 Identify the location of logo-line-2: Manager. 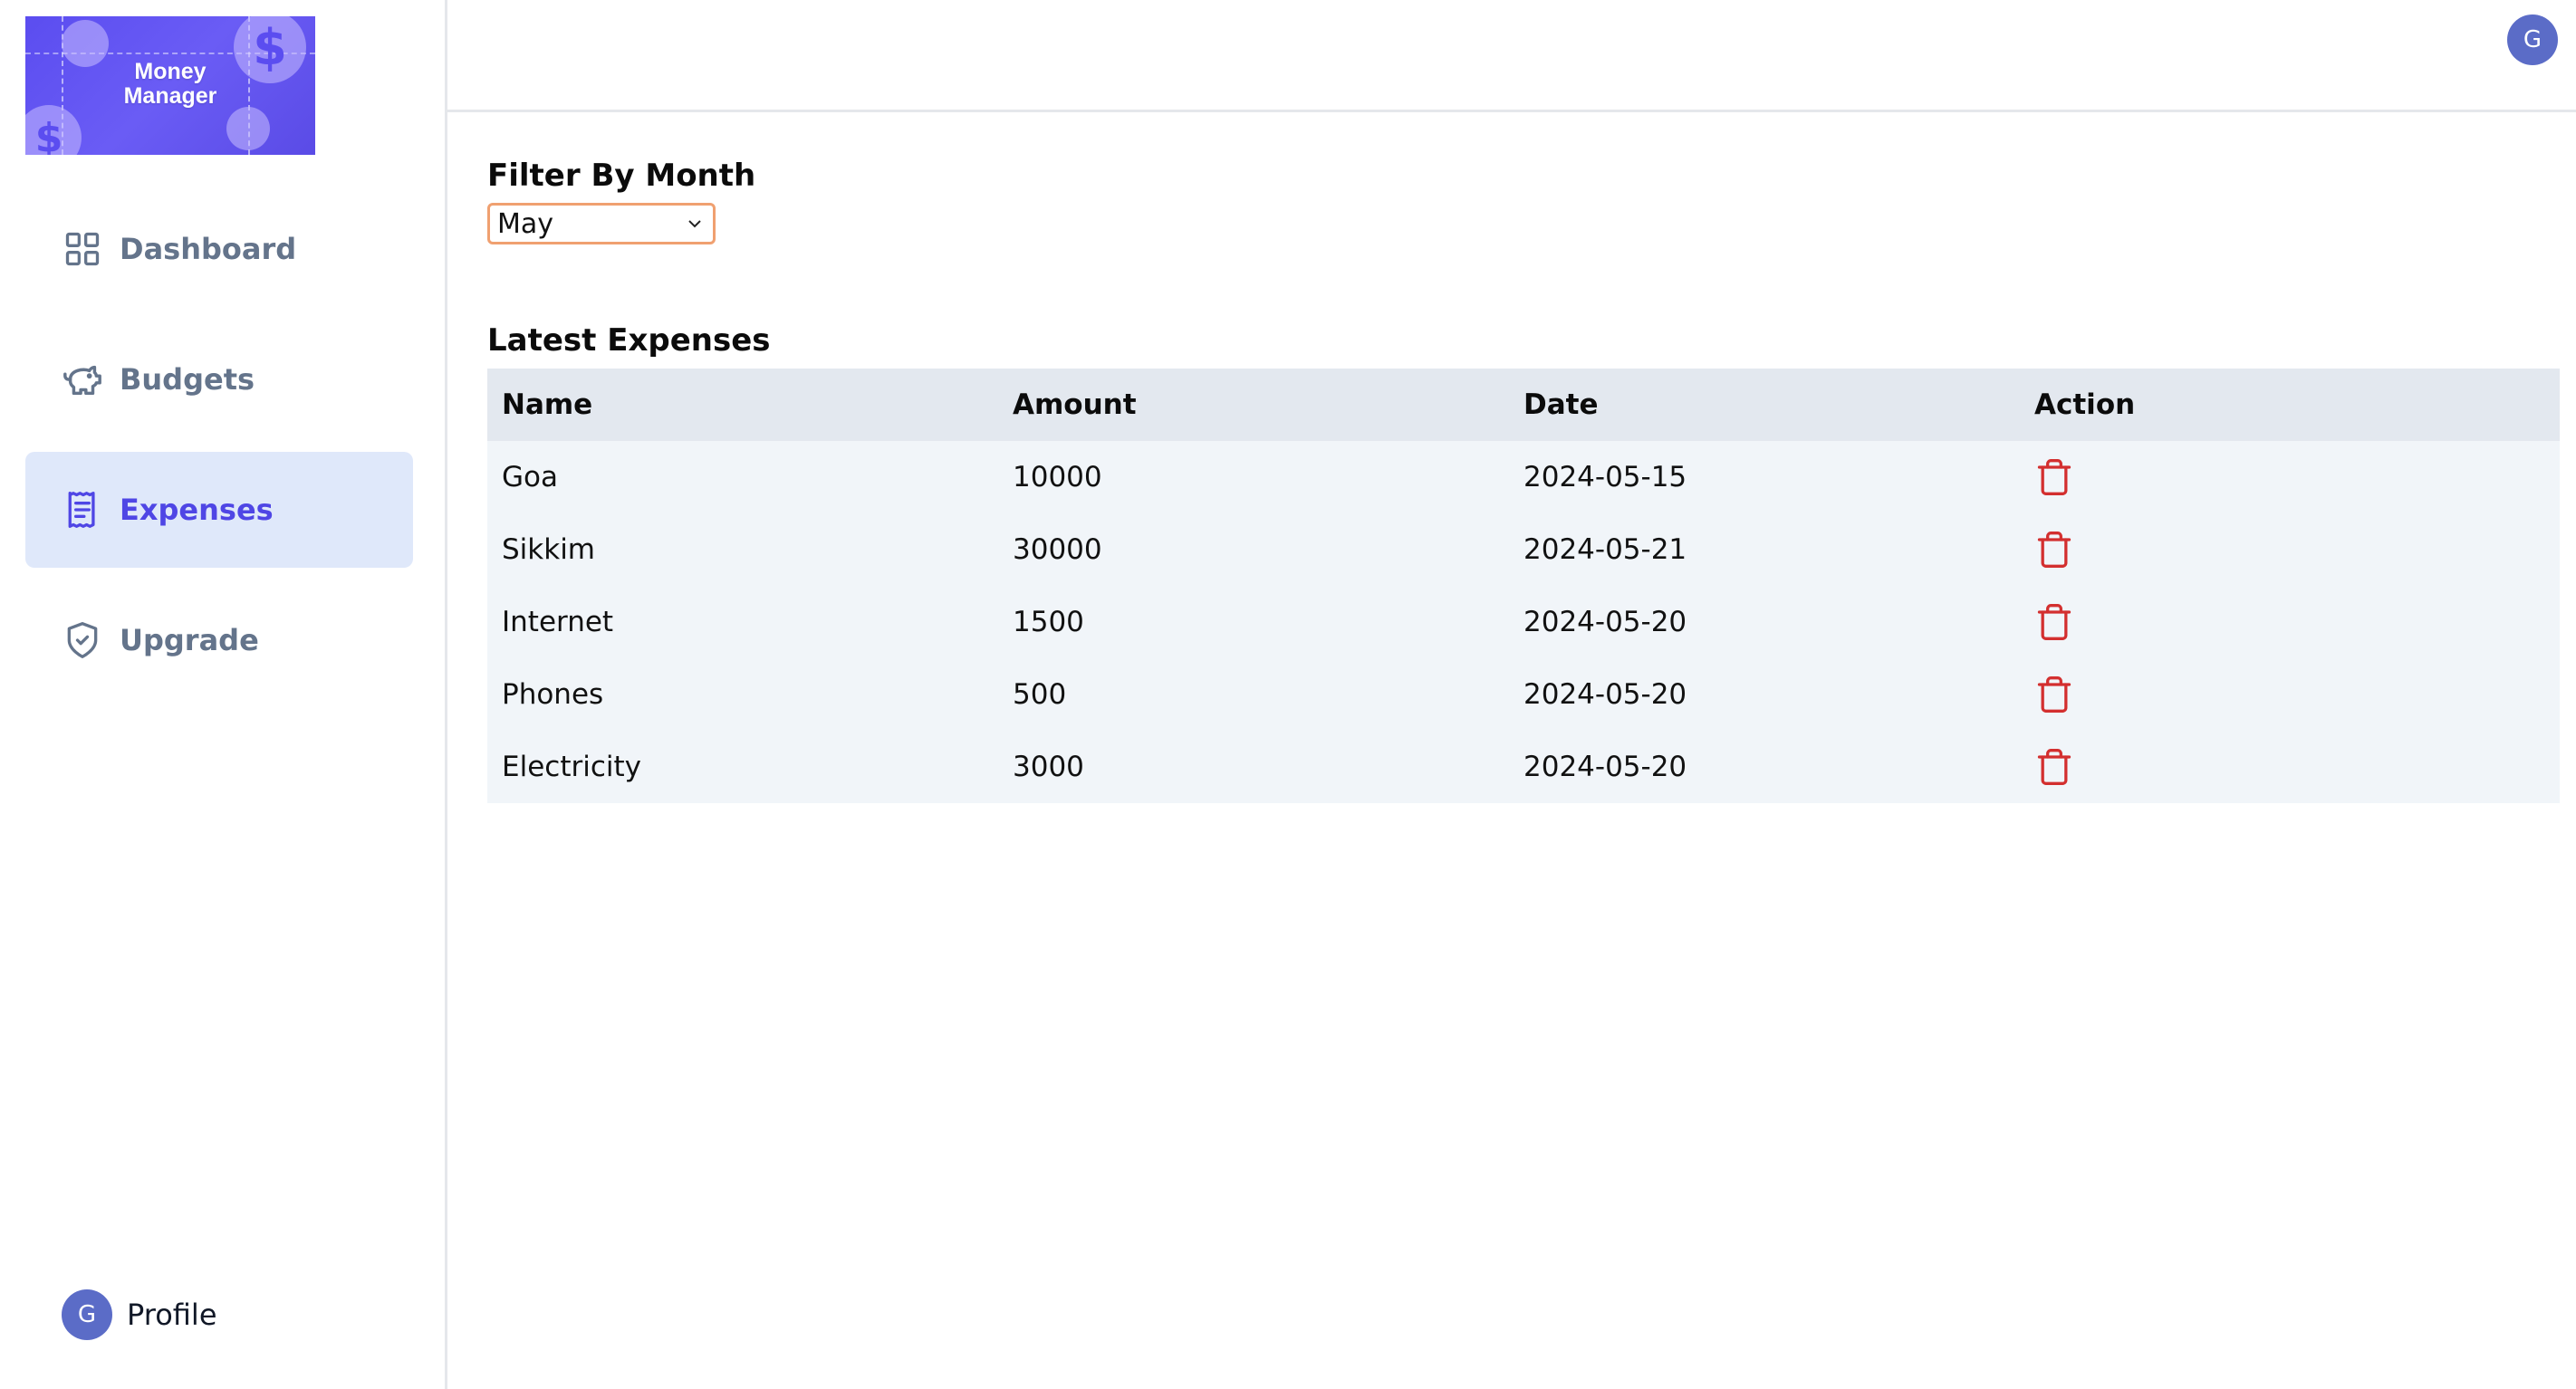
(170, 96).